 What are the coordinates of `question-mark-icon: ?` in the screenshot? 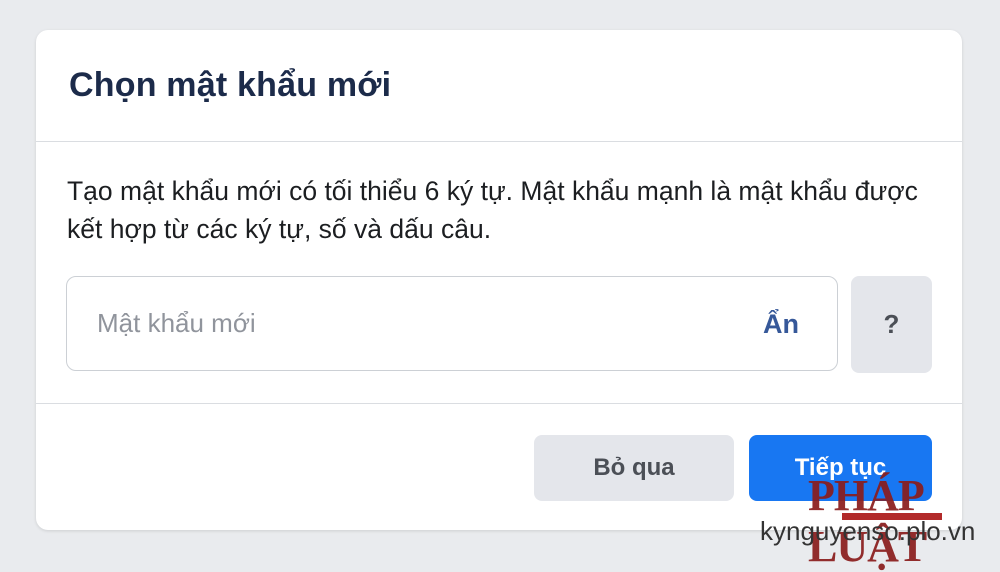 It's located at (891, 324).